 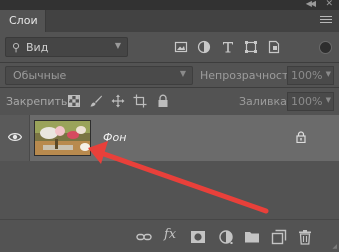 I want to click on visibility-toggle, so click(x=15, y=138).